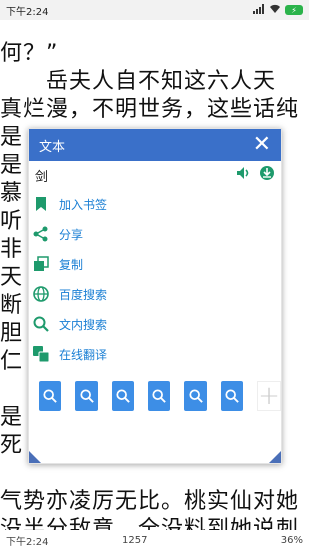  I want to click on speaker-icon, so click(243, 175).